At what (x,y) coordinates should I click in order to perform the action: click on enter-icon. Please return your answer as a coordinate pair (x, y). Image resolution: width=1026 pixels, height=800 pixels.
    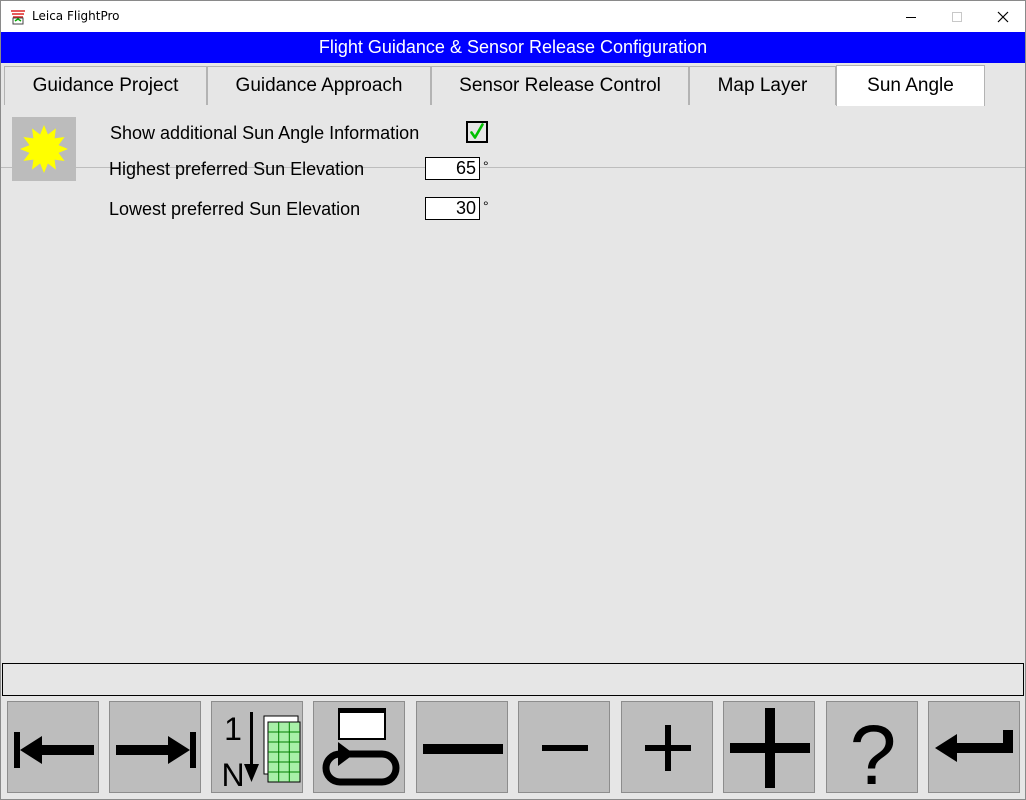
    Looking at the image, I should click on (974, 746).